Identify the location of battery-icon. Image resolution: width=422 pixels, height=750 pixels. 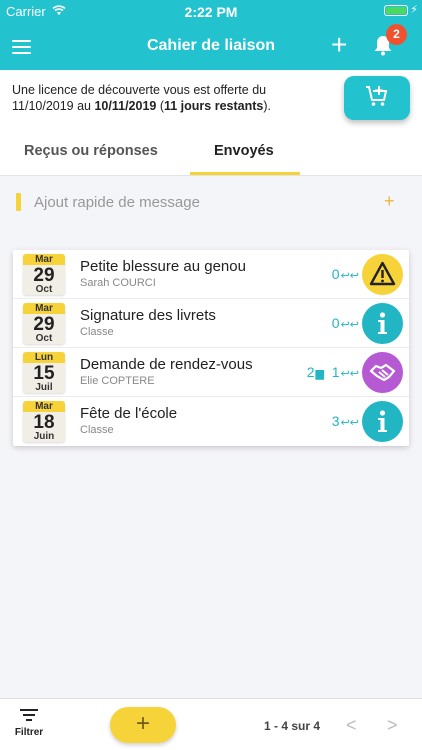
(396, 10).